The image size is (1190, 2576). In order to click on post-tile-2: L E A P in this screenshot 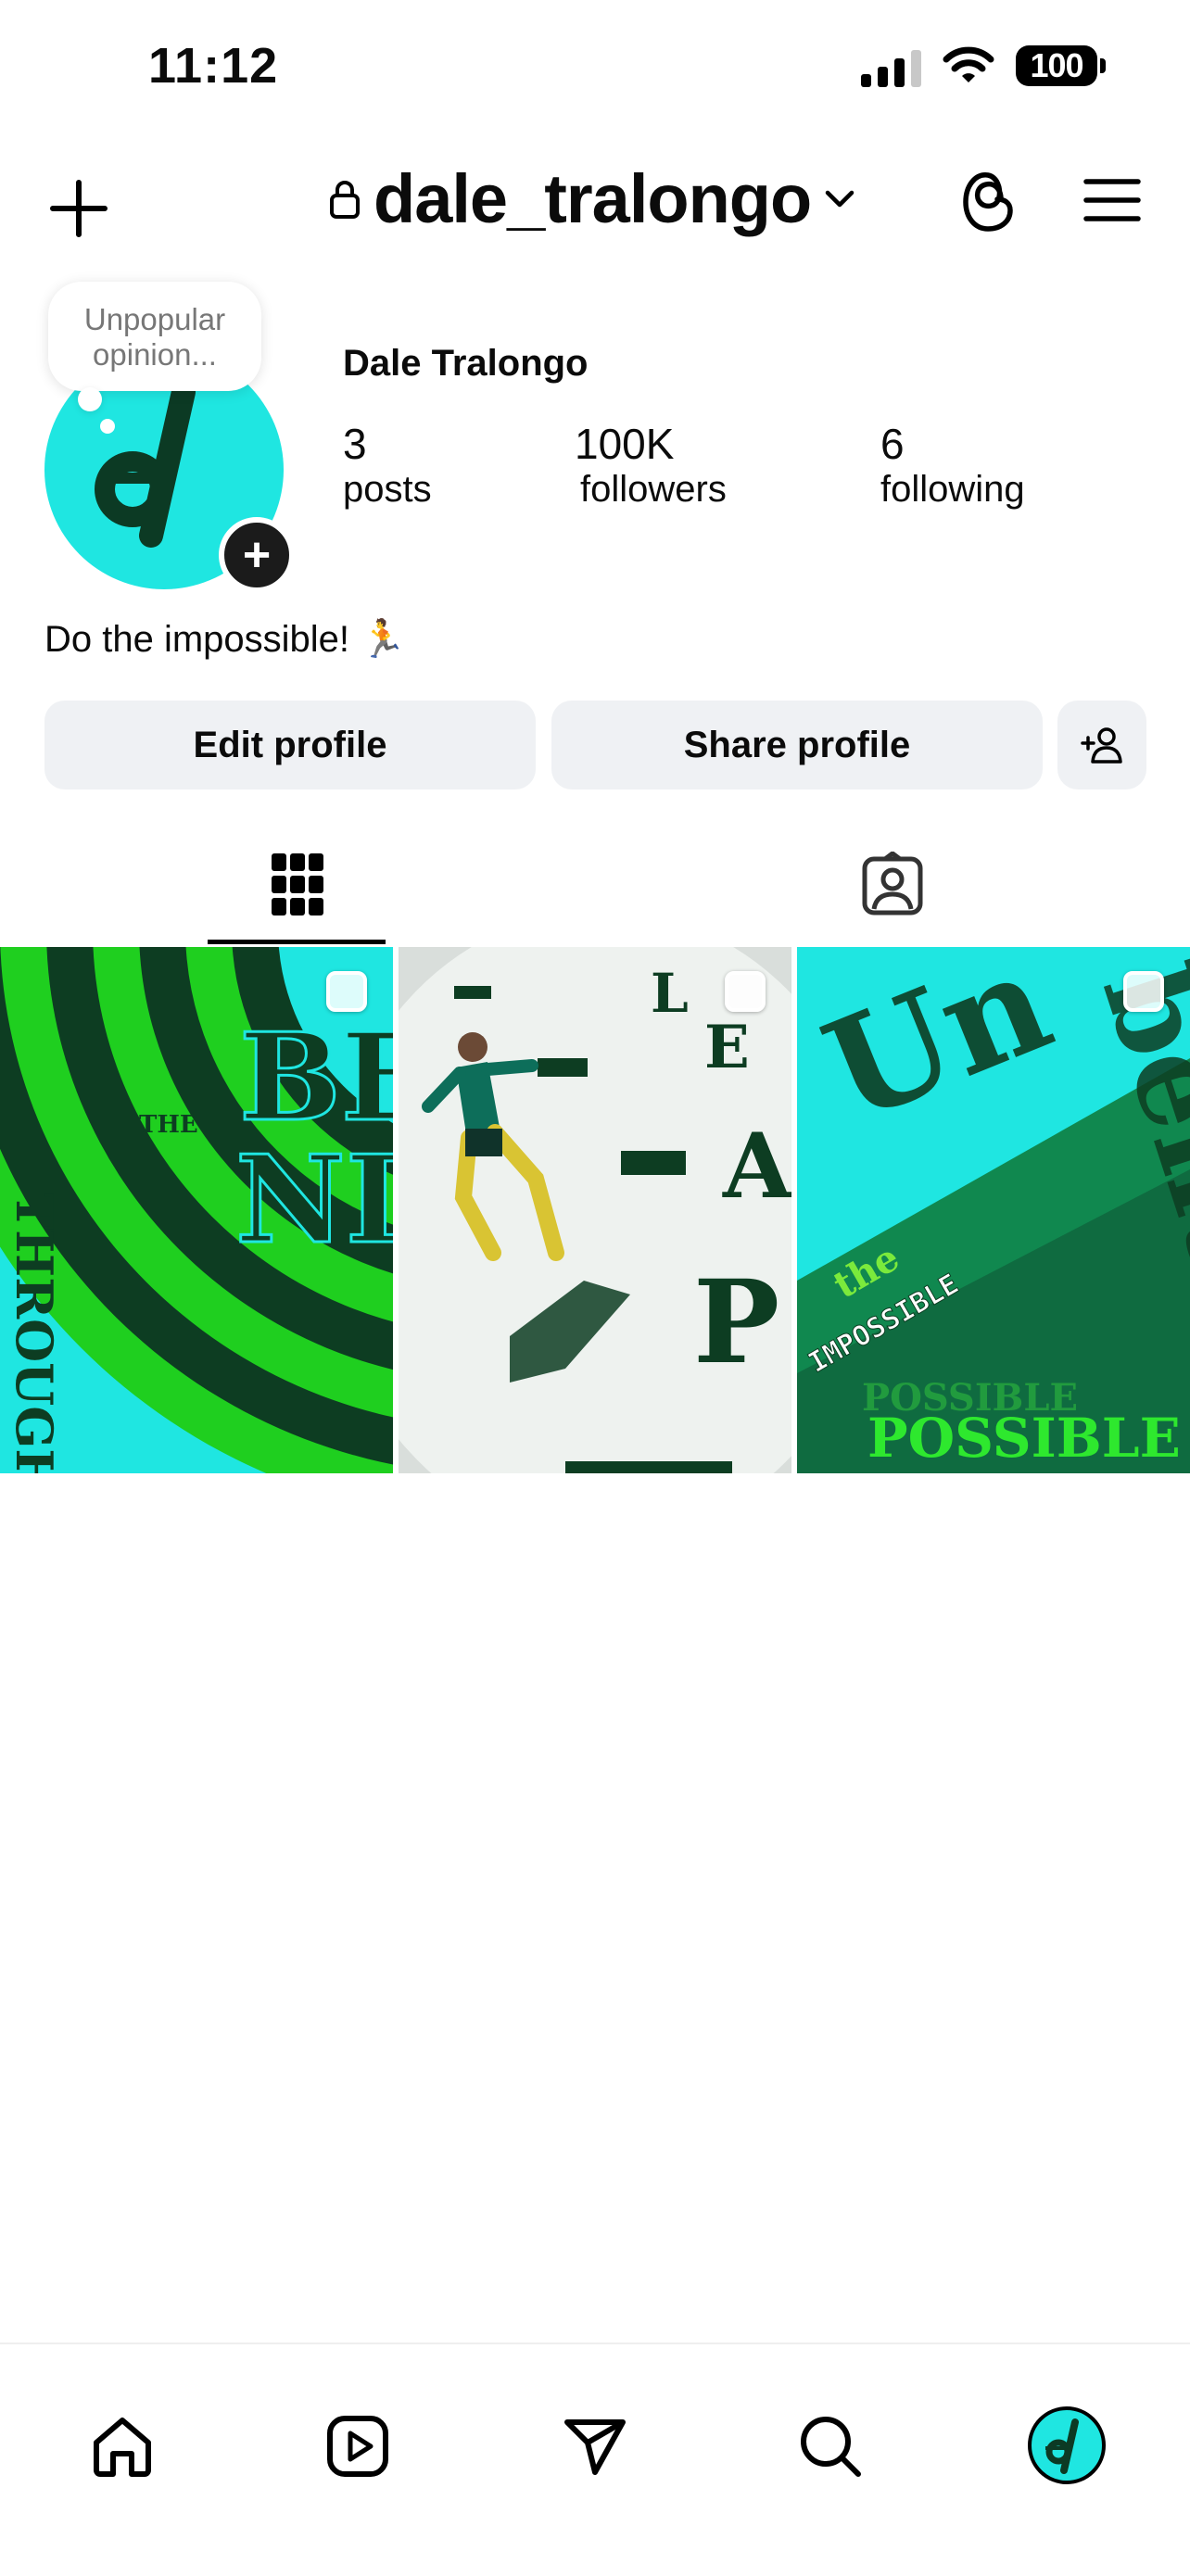, I will do `click(595, 1210)`.